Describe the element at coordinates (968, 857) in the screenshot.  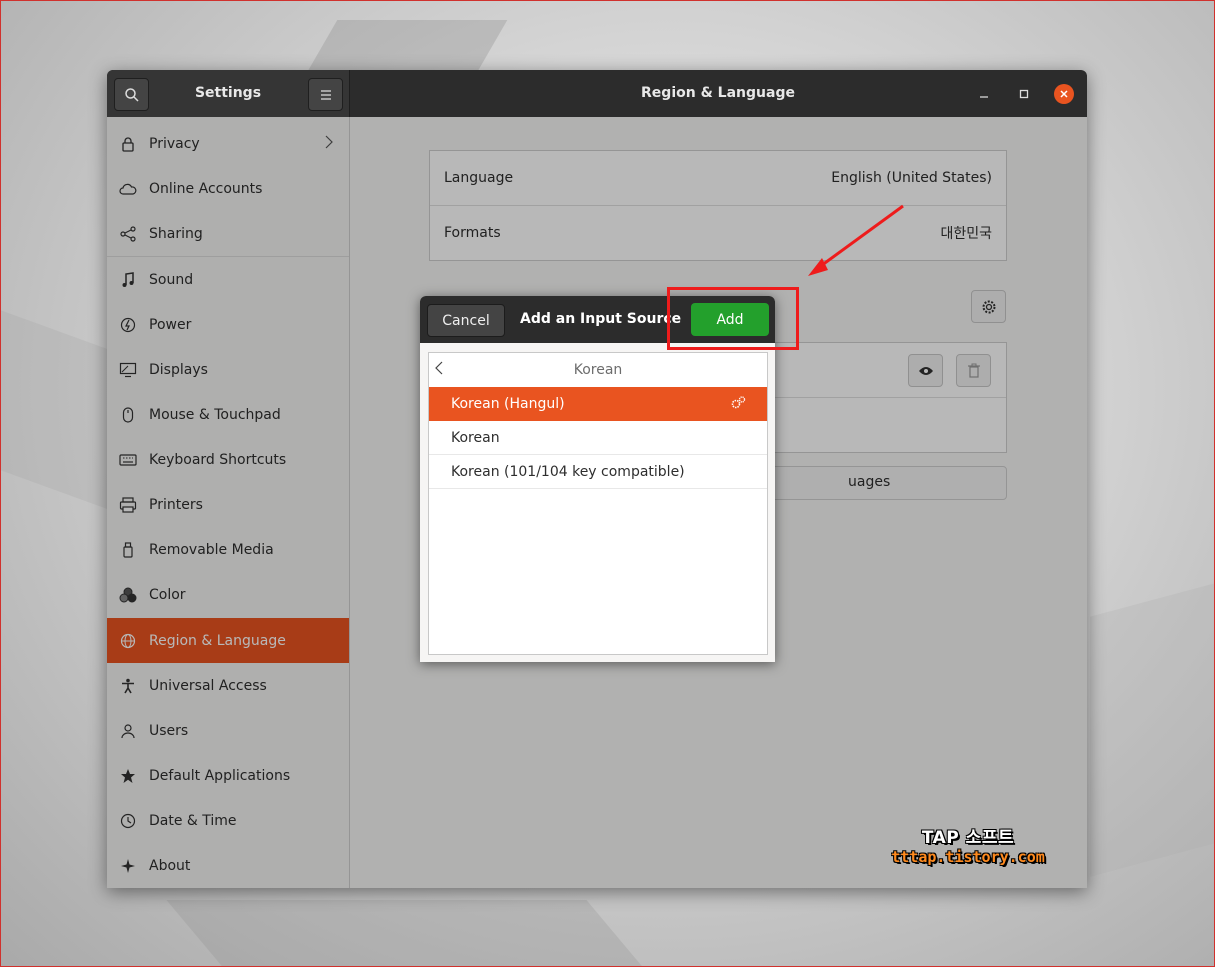
I see `watermark-url: tttap.tistory.com` at that location.